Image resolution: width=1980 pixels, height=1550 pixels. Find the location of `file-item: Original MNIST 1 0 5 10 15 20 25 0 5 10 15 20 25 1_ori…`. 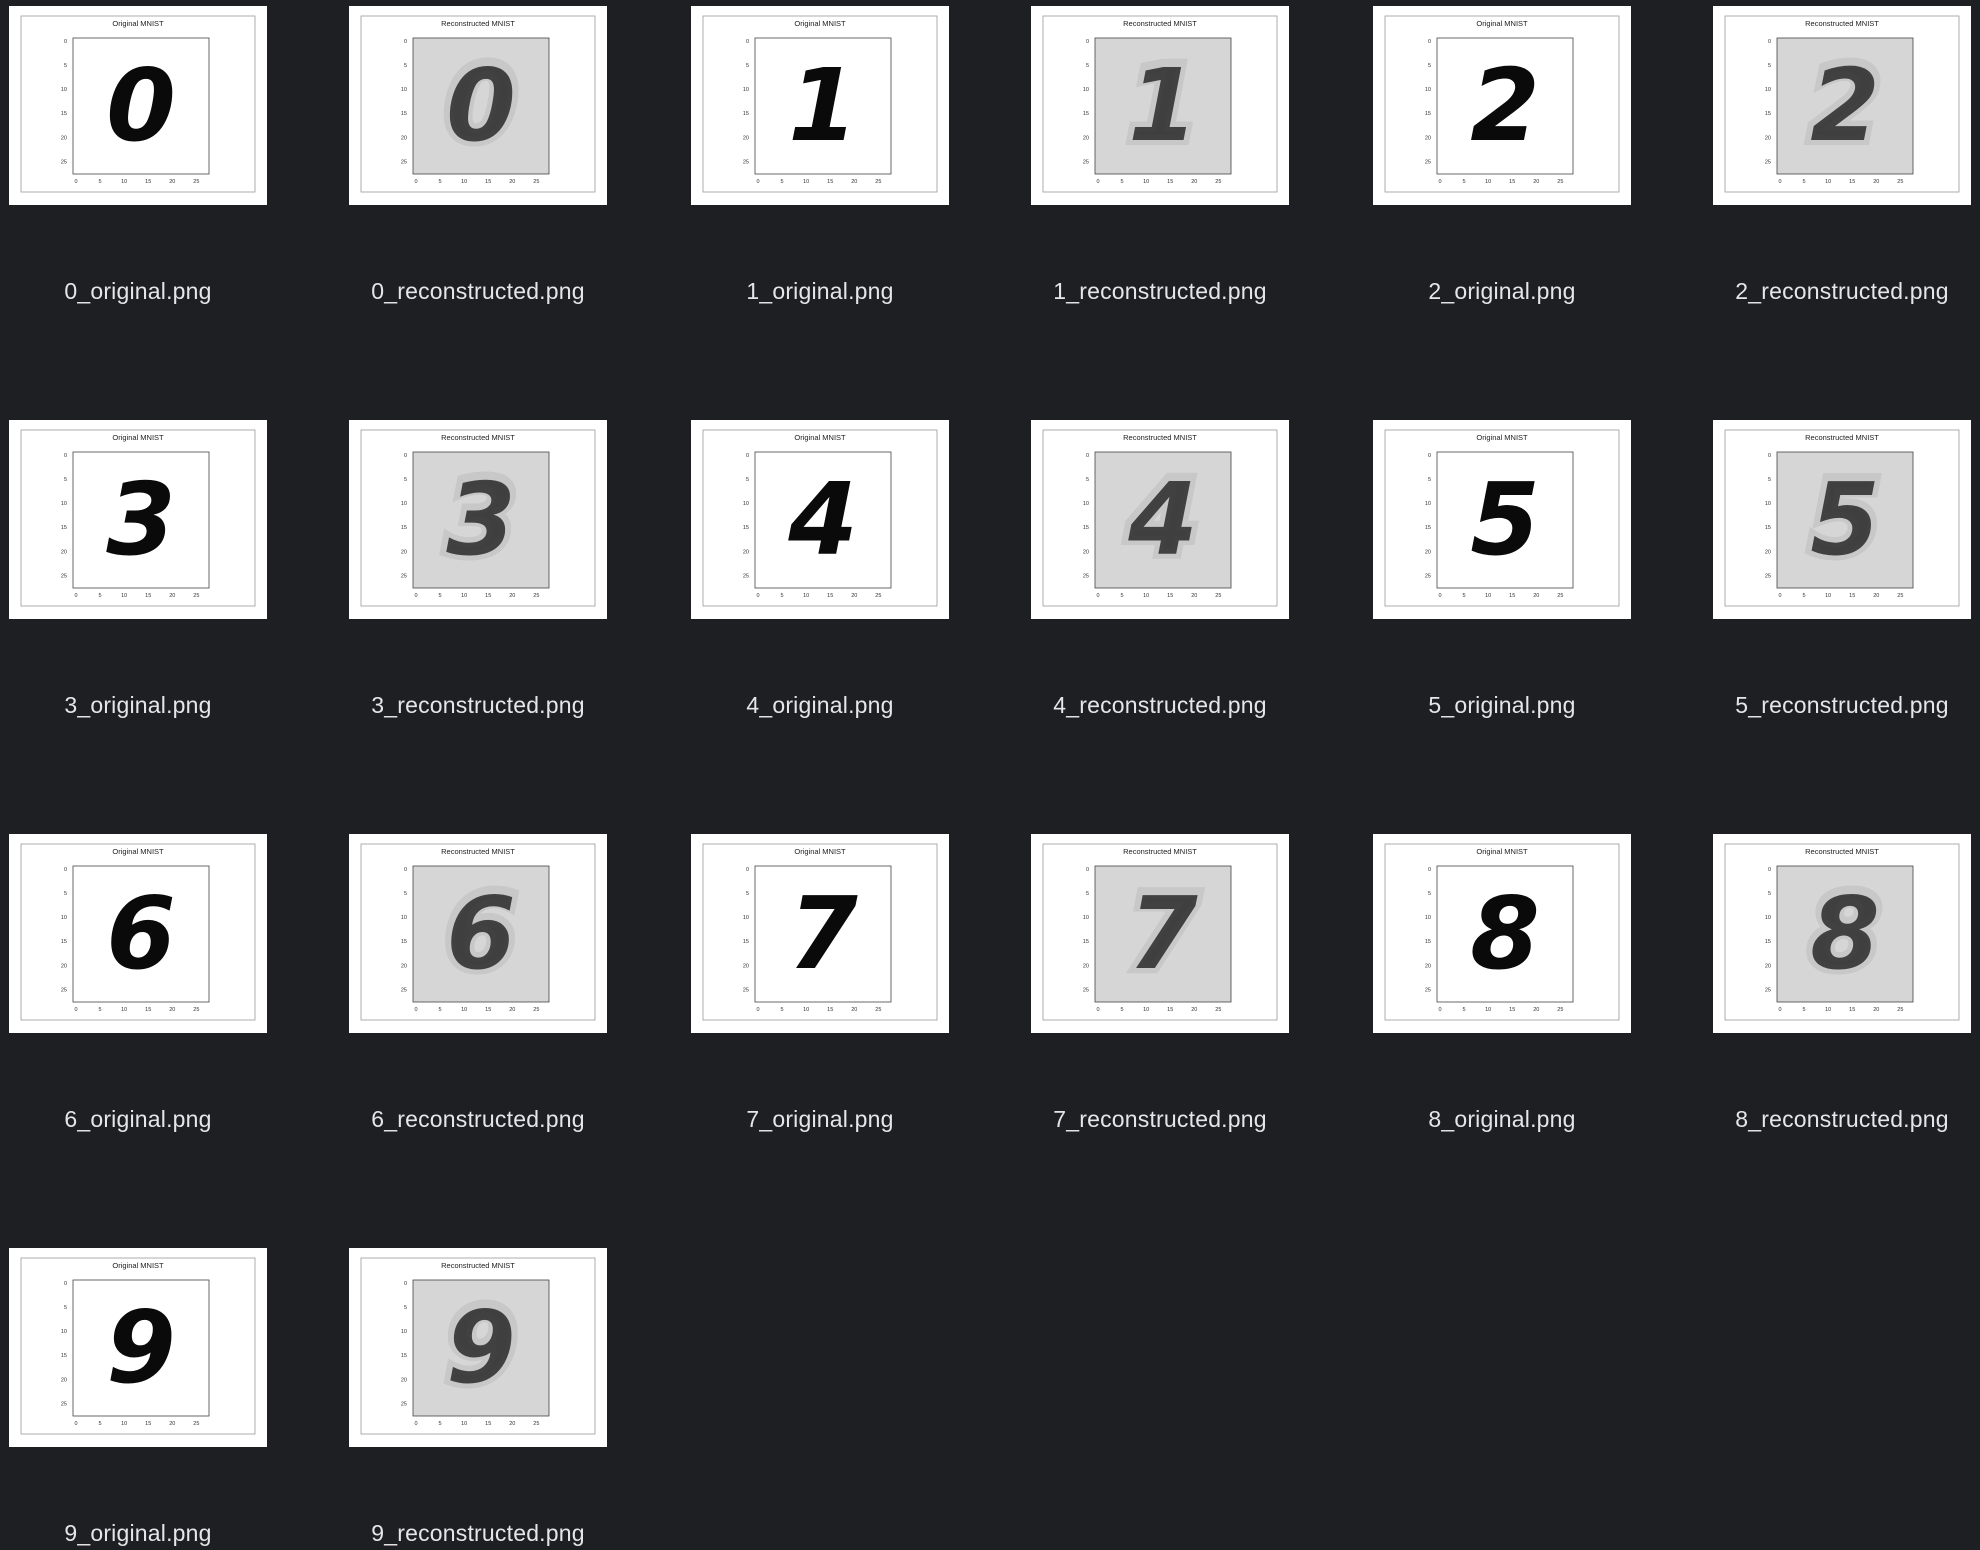

file-item: Original MNIST 1 0 5 10 15 20 25 0 5 10 15 20 25 1_ori… is located at coordinates (820, 156).